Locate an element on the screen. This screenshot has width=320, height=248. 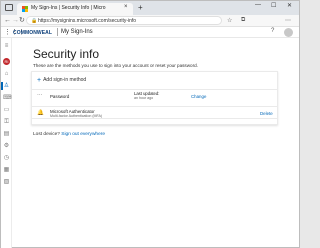
organizations-icon: ⚿ is located at coordinates (6, 122).